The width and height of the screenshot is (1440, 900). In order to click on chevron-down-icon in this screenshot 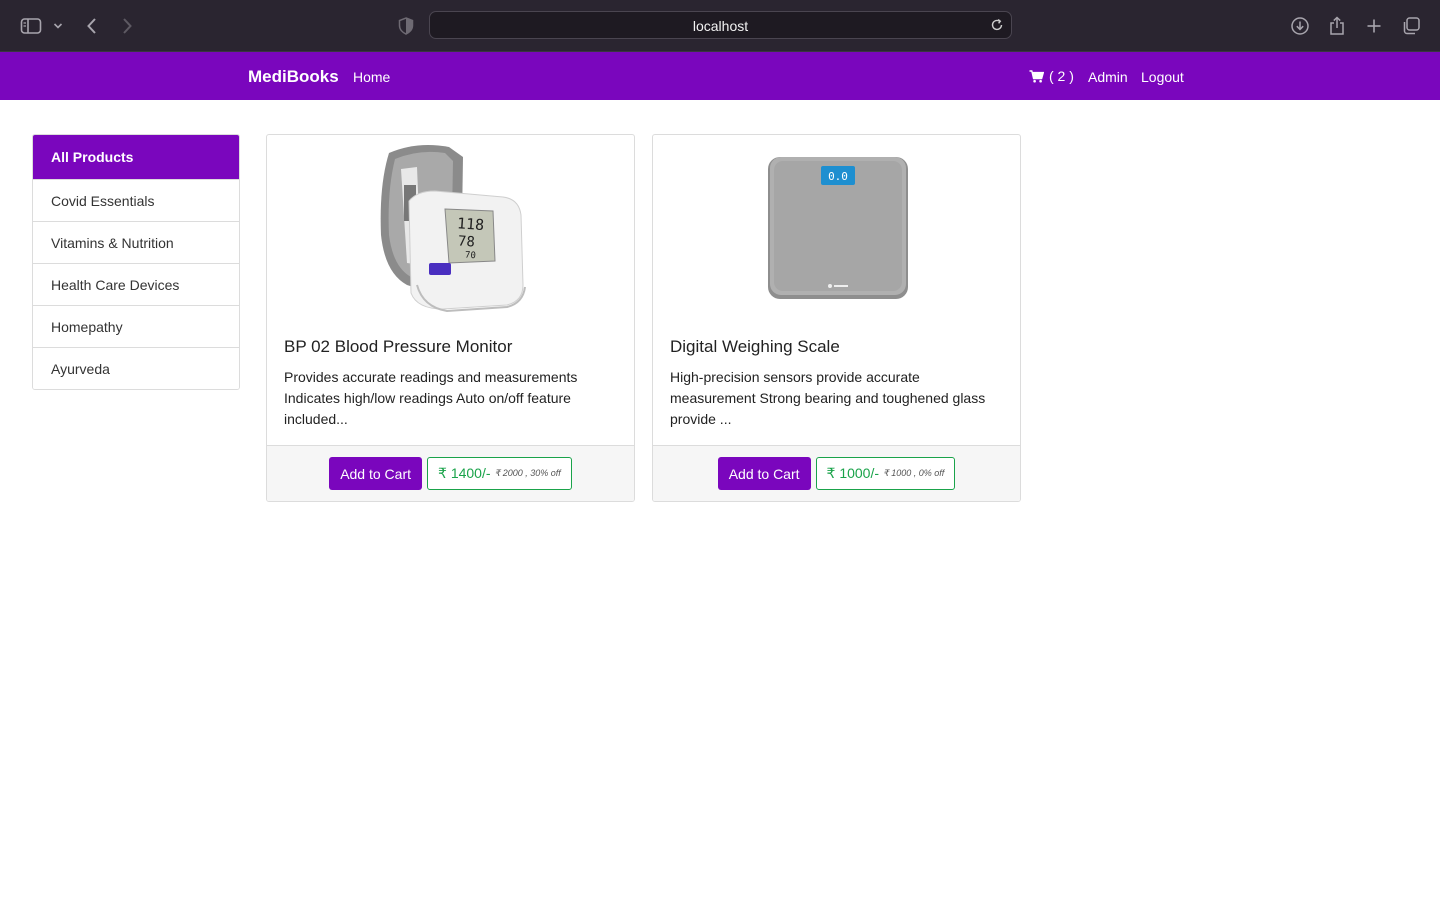, I will do `click(58, 26)`.